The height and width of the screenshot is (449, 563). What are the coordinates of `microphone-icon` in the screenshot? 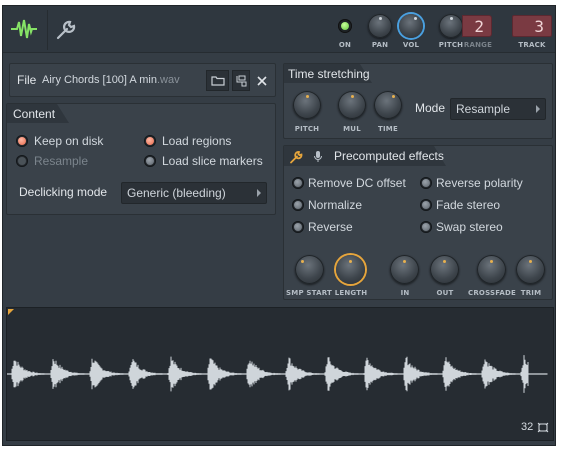 It's located at (318, 156).